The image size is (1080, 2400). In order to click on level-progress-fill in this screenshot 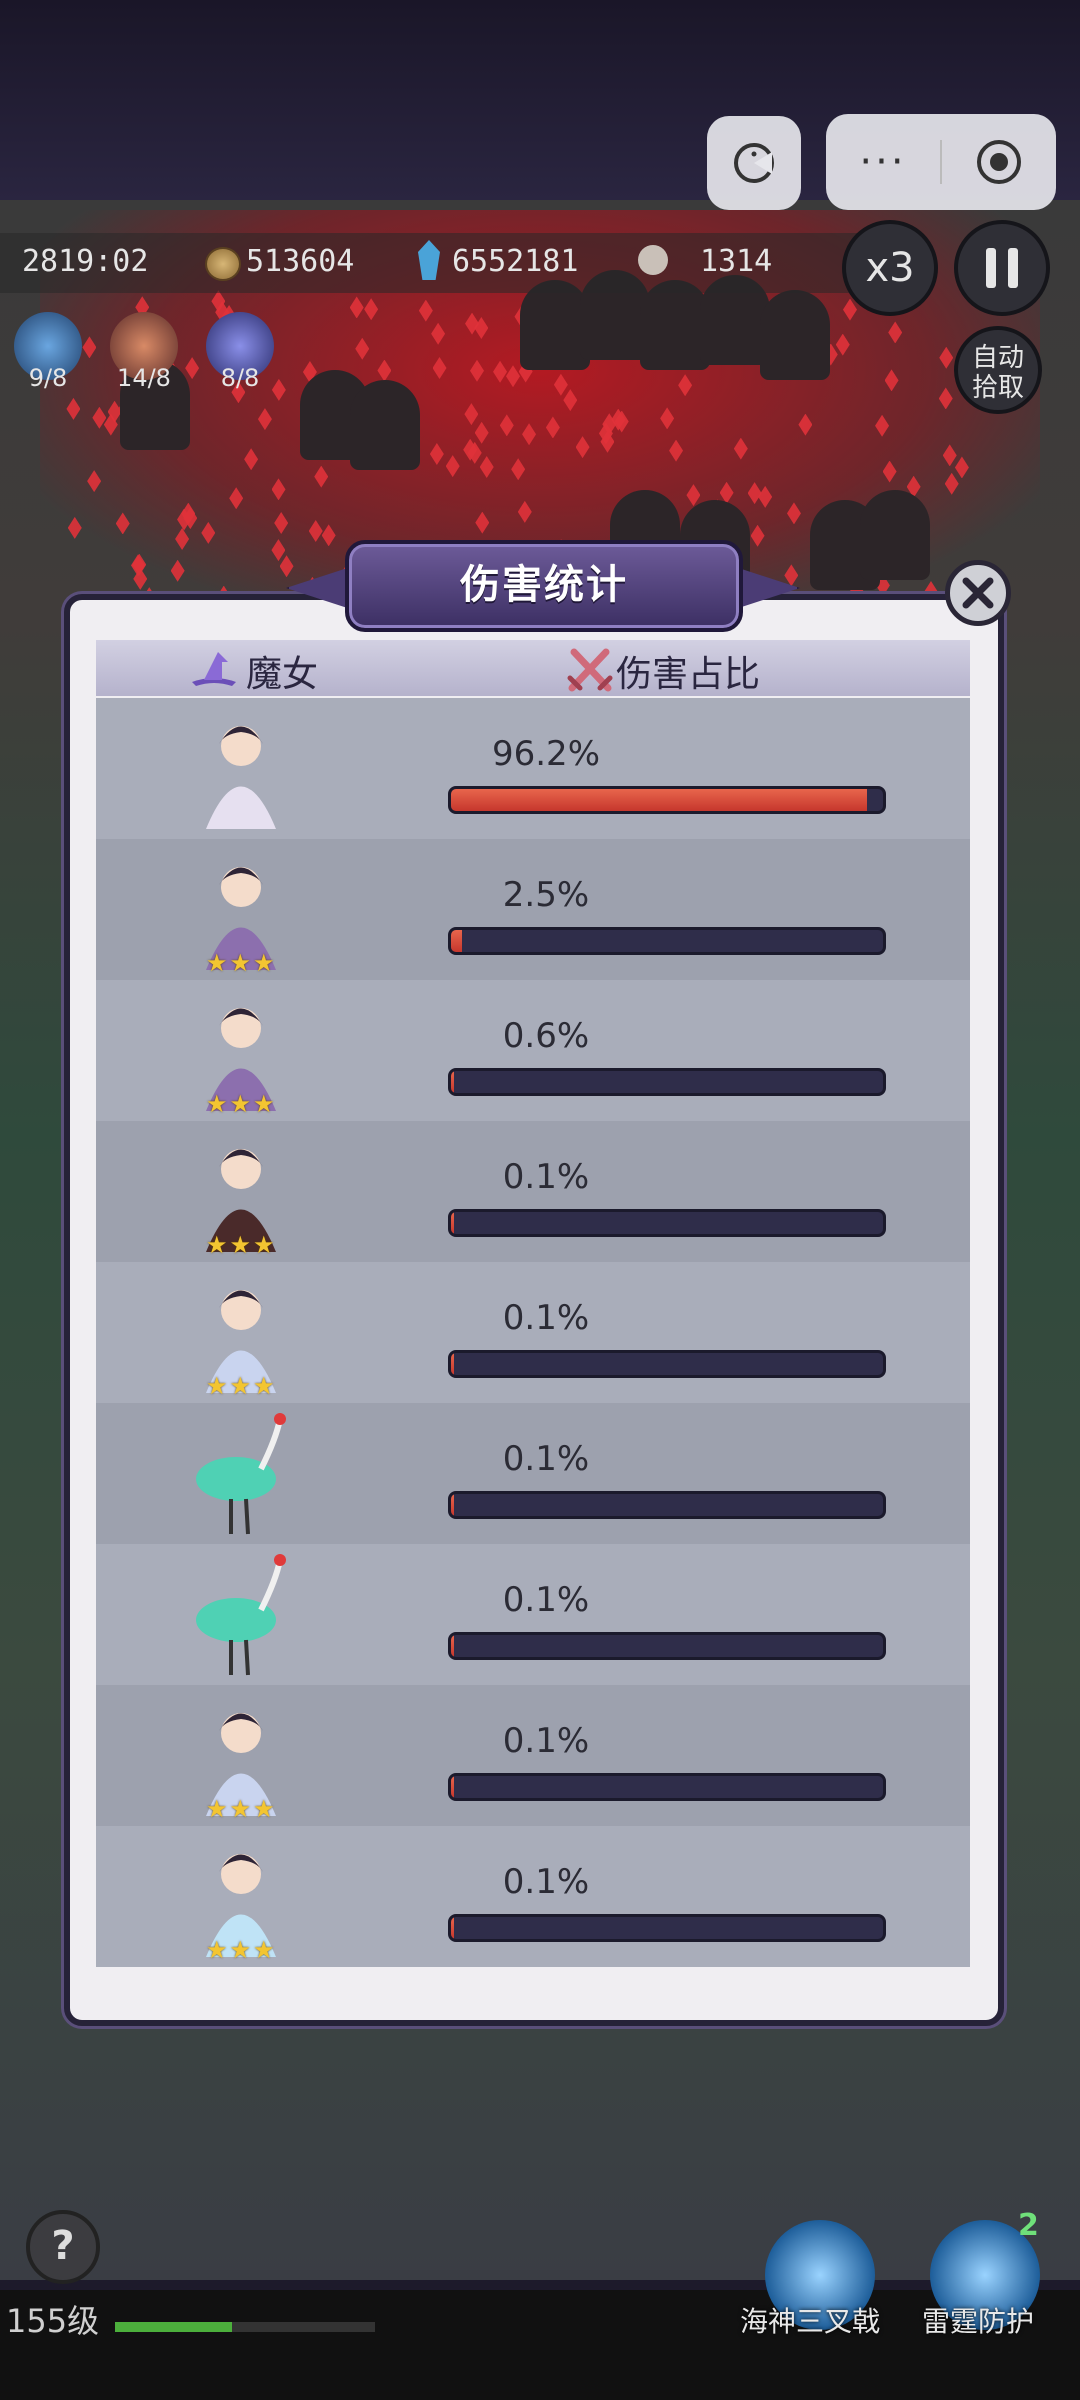, I will do `click(173, 2327)`.